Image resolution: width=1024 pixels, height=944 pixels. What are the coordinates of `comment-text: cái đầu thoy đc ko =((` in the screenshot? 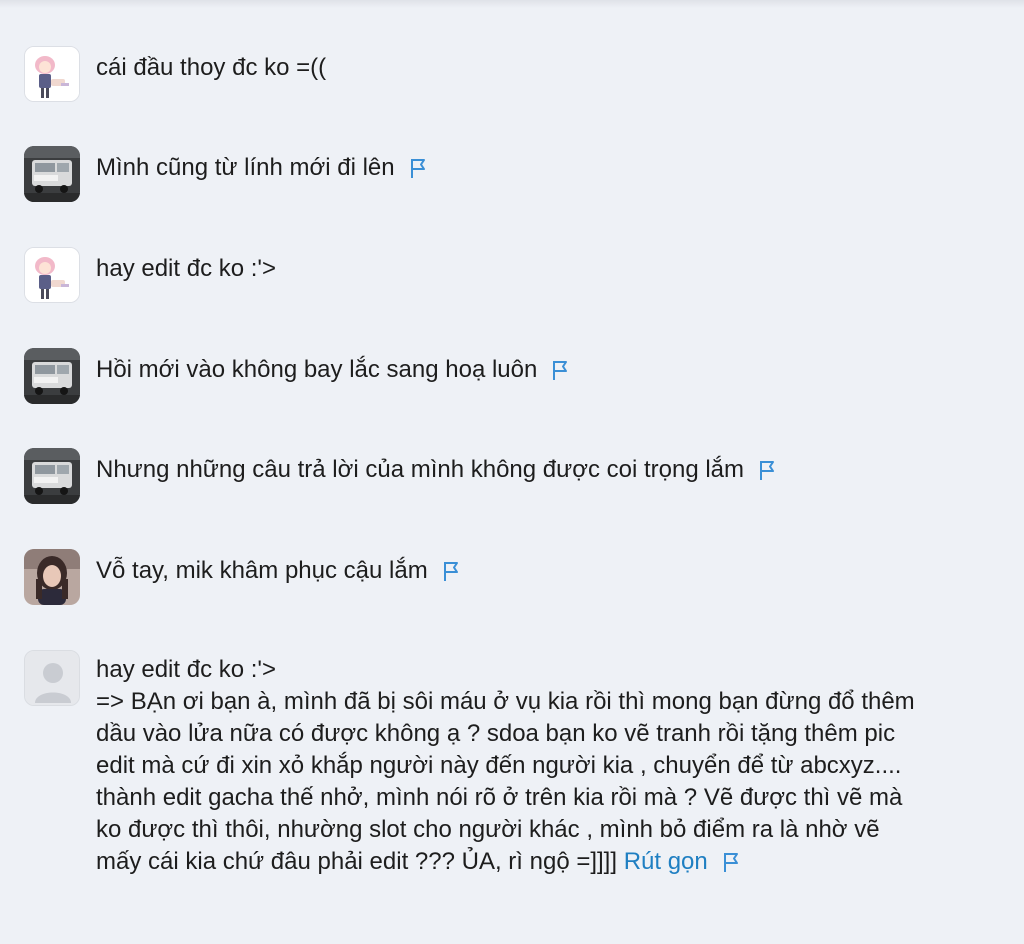 It's located at (211, 68).